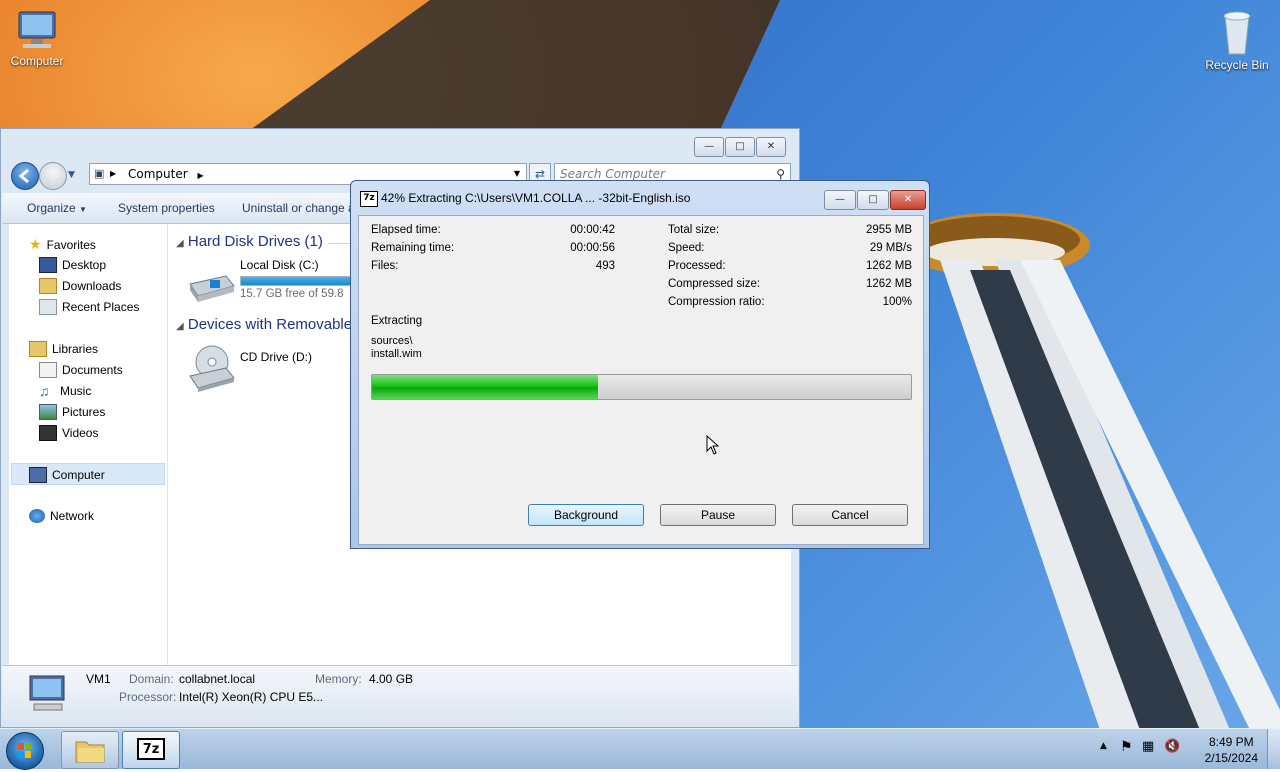 The width and height of the screenshot is (1280, 772). I want to click on taskbar-explorer, so click(90, 750).